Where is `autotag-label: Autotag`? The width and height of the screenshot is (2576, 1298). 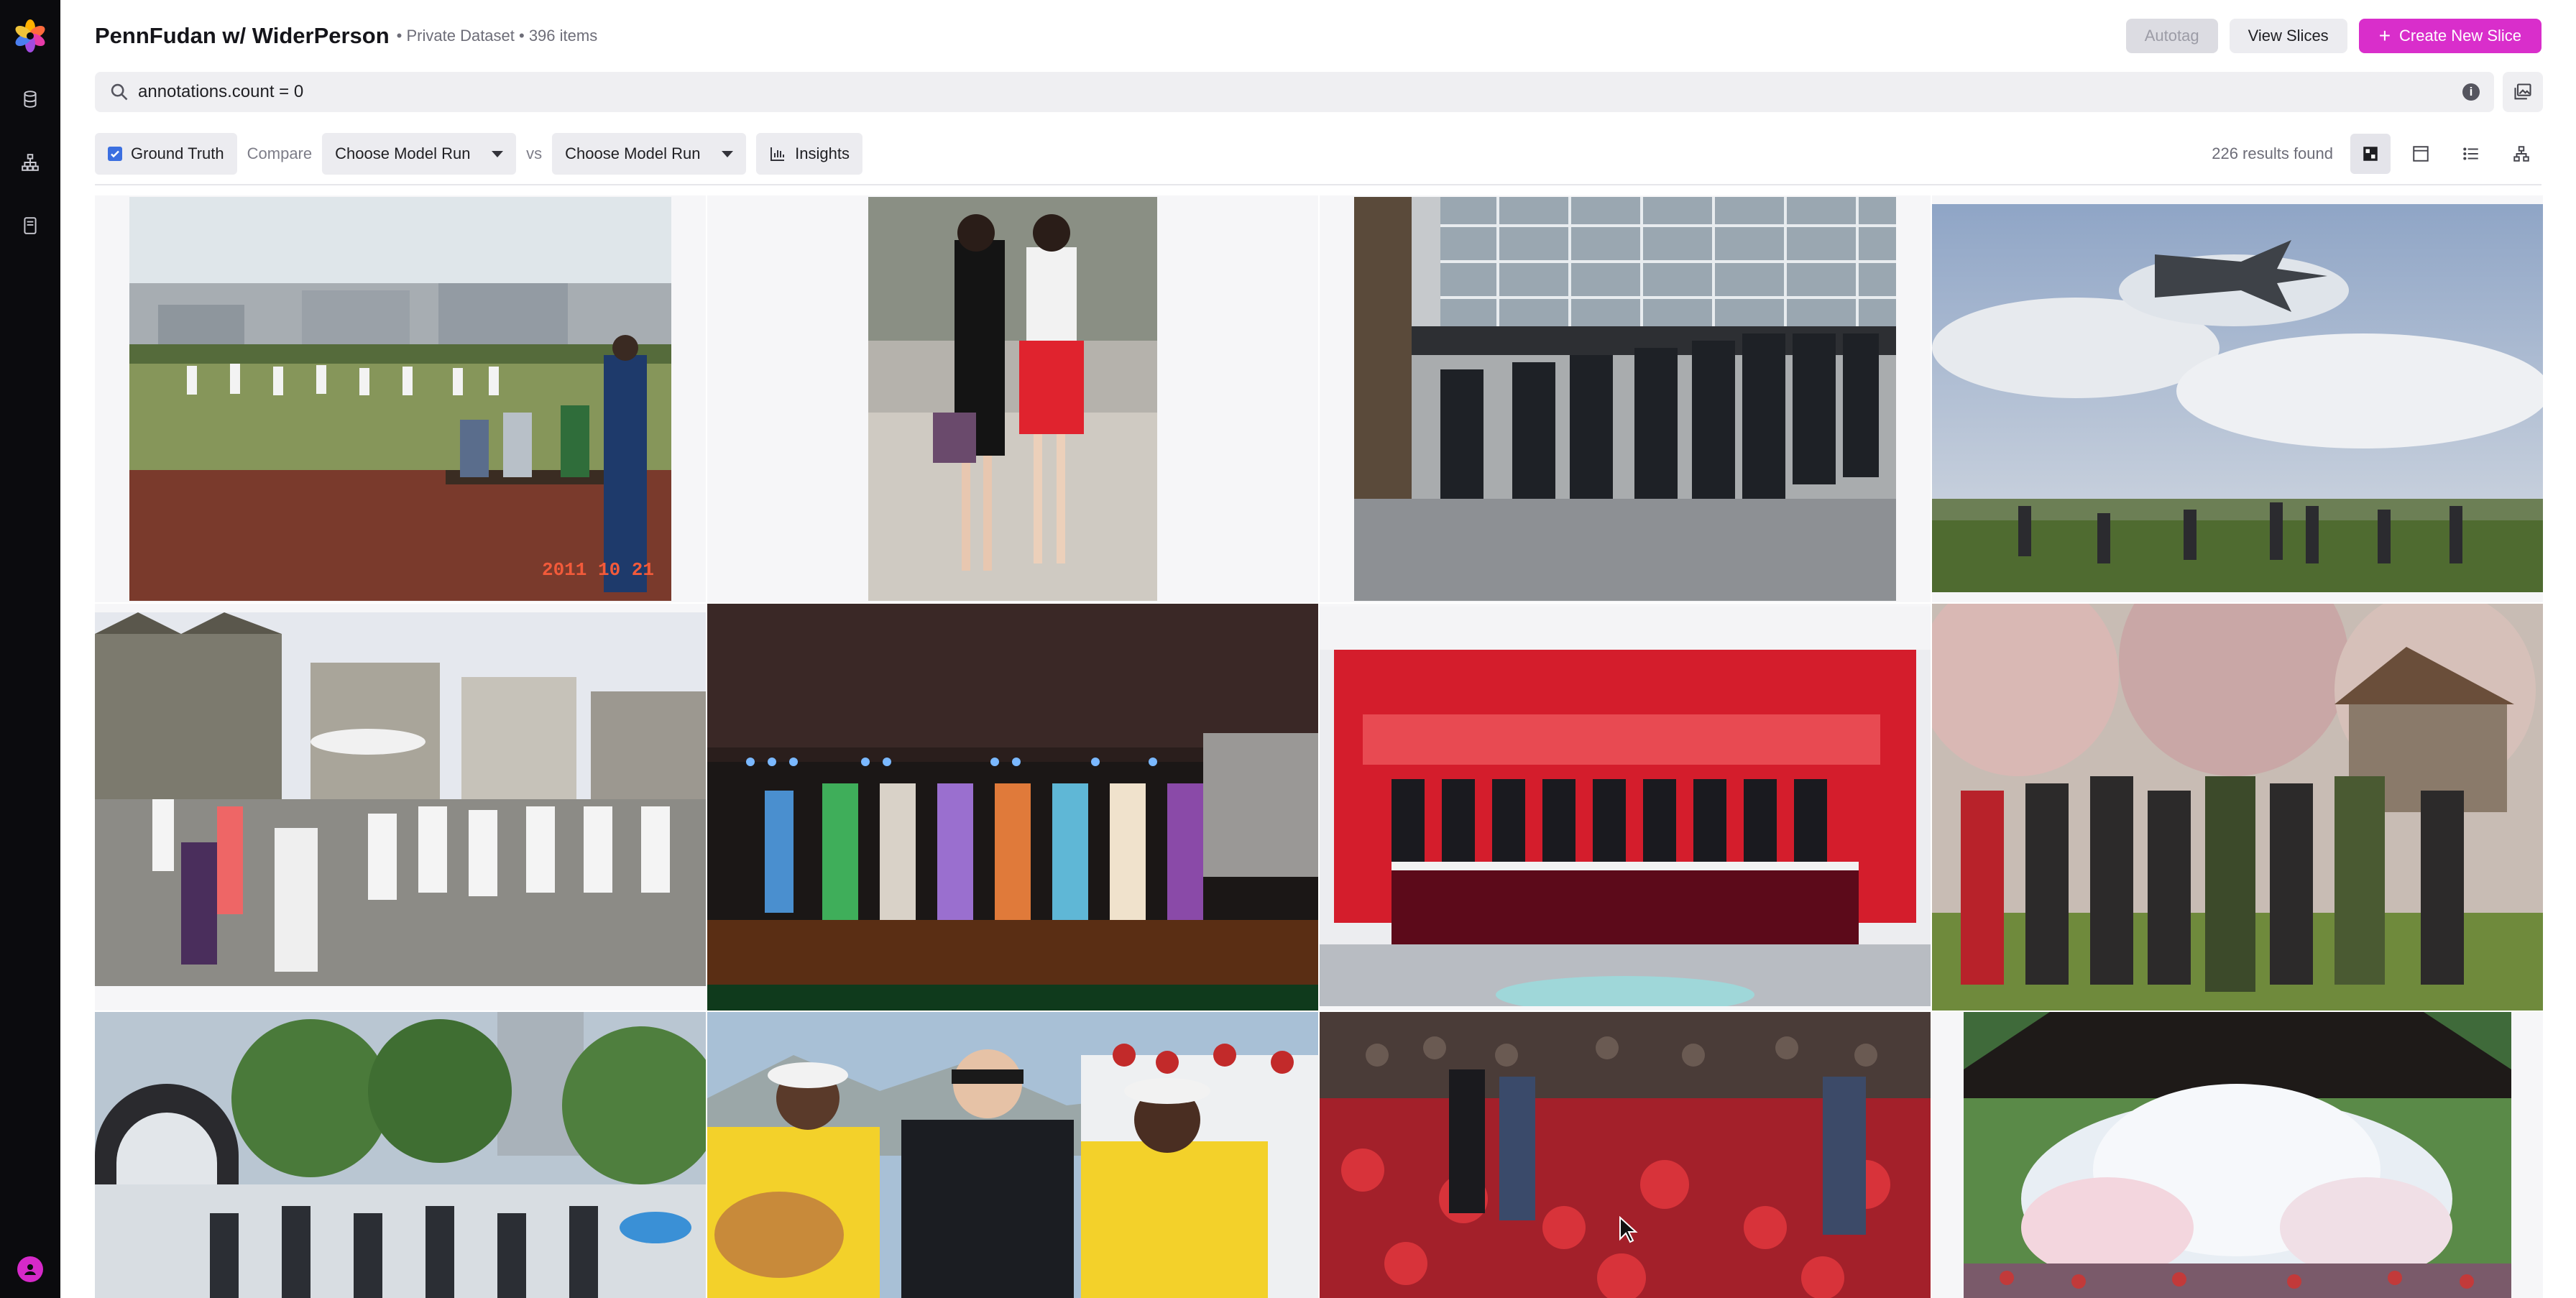
autotag-label: Autotag is located at coordinates (2171, 36).